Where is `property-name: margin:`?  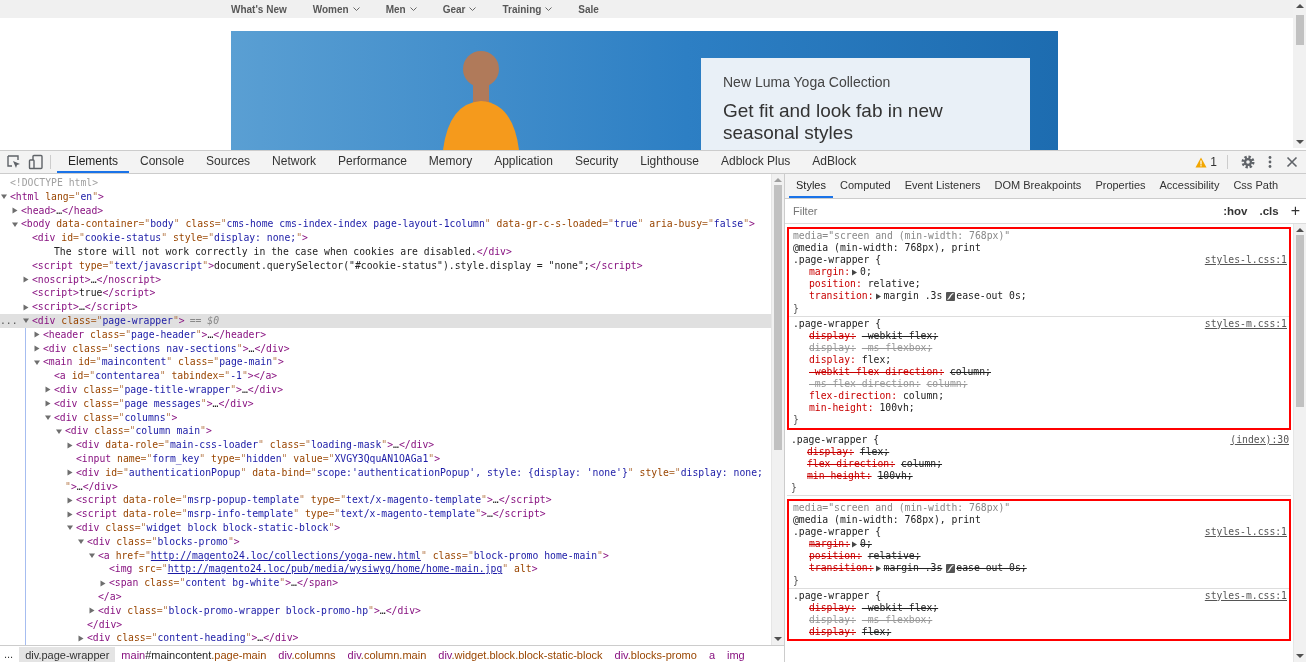
property-name: margin: is located at coordinates (830, 544).